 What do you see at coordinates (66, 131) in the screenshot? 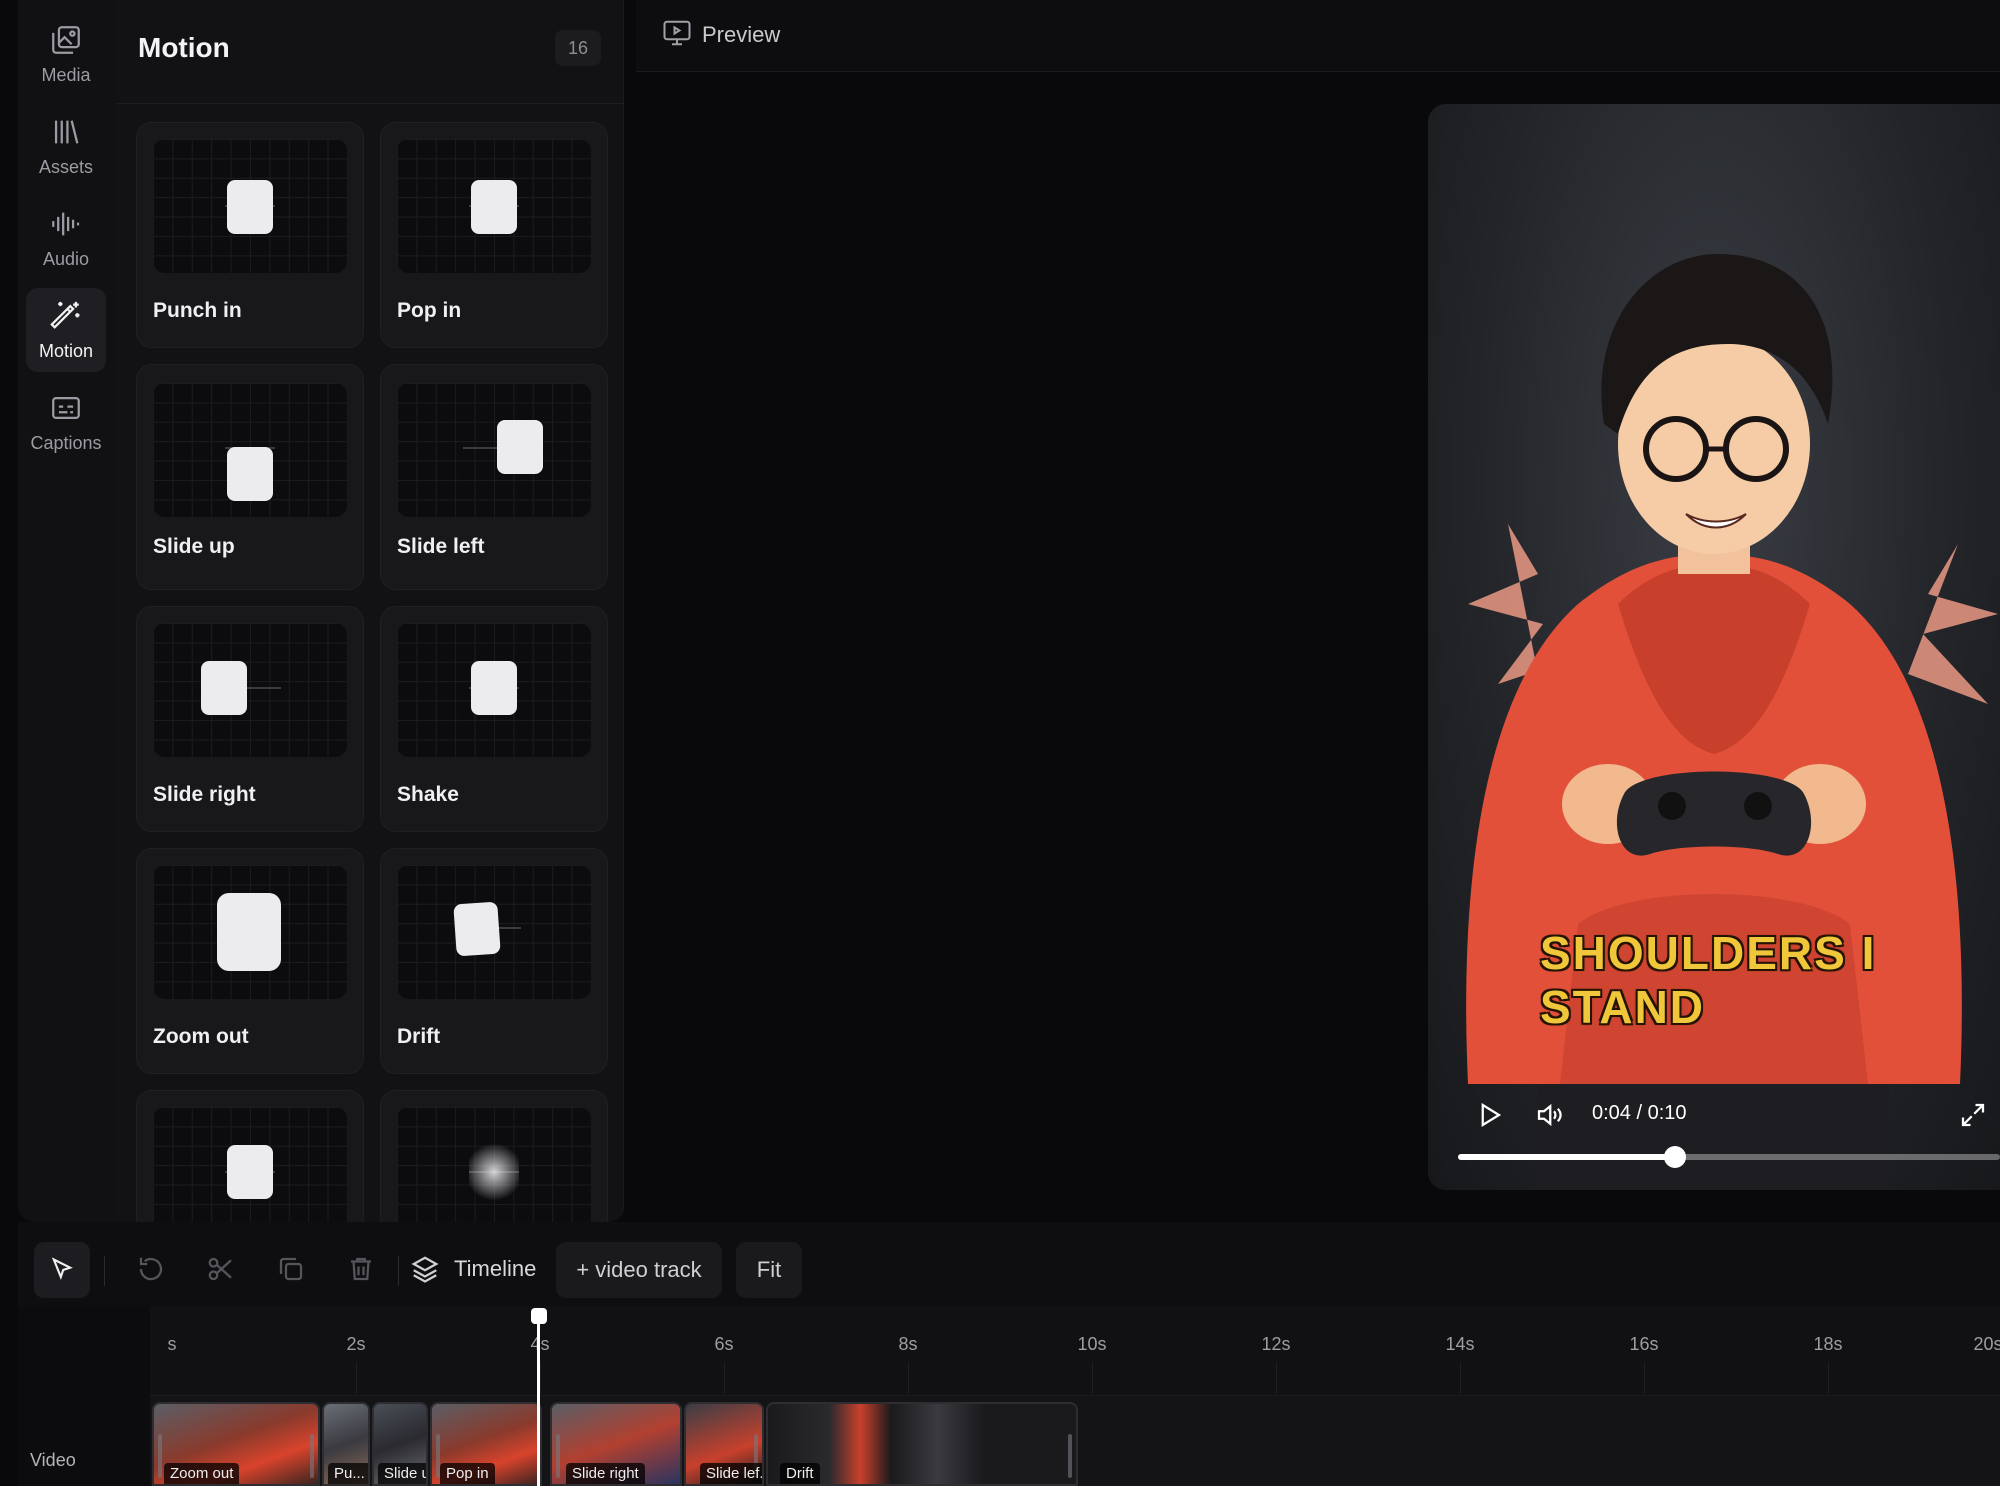
I see `library-icon` at bounding box center [66, 131].